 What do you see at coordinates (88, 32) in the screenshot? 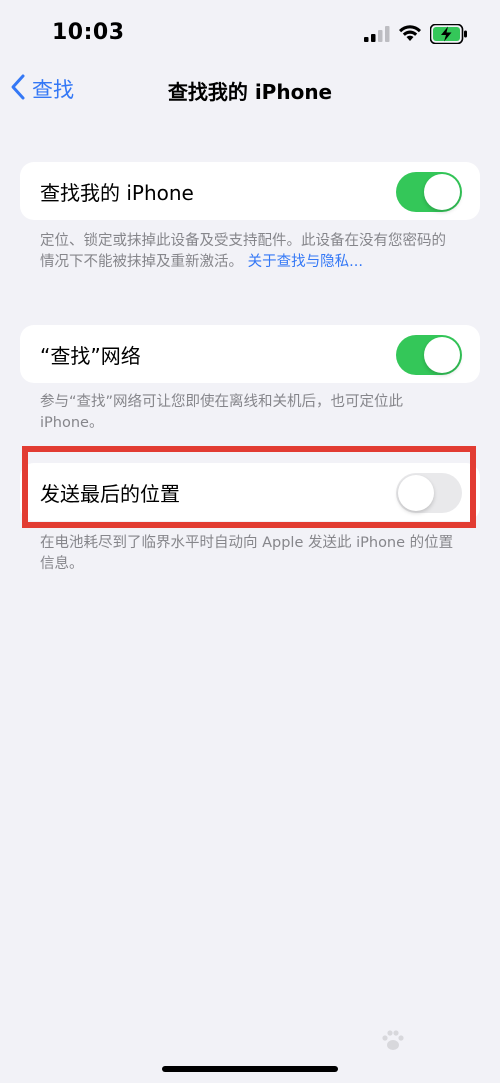
I see `status-time: 10:03` at bounding box center [88, 32].